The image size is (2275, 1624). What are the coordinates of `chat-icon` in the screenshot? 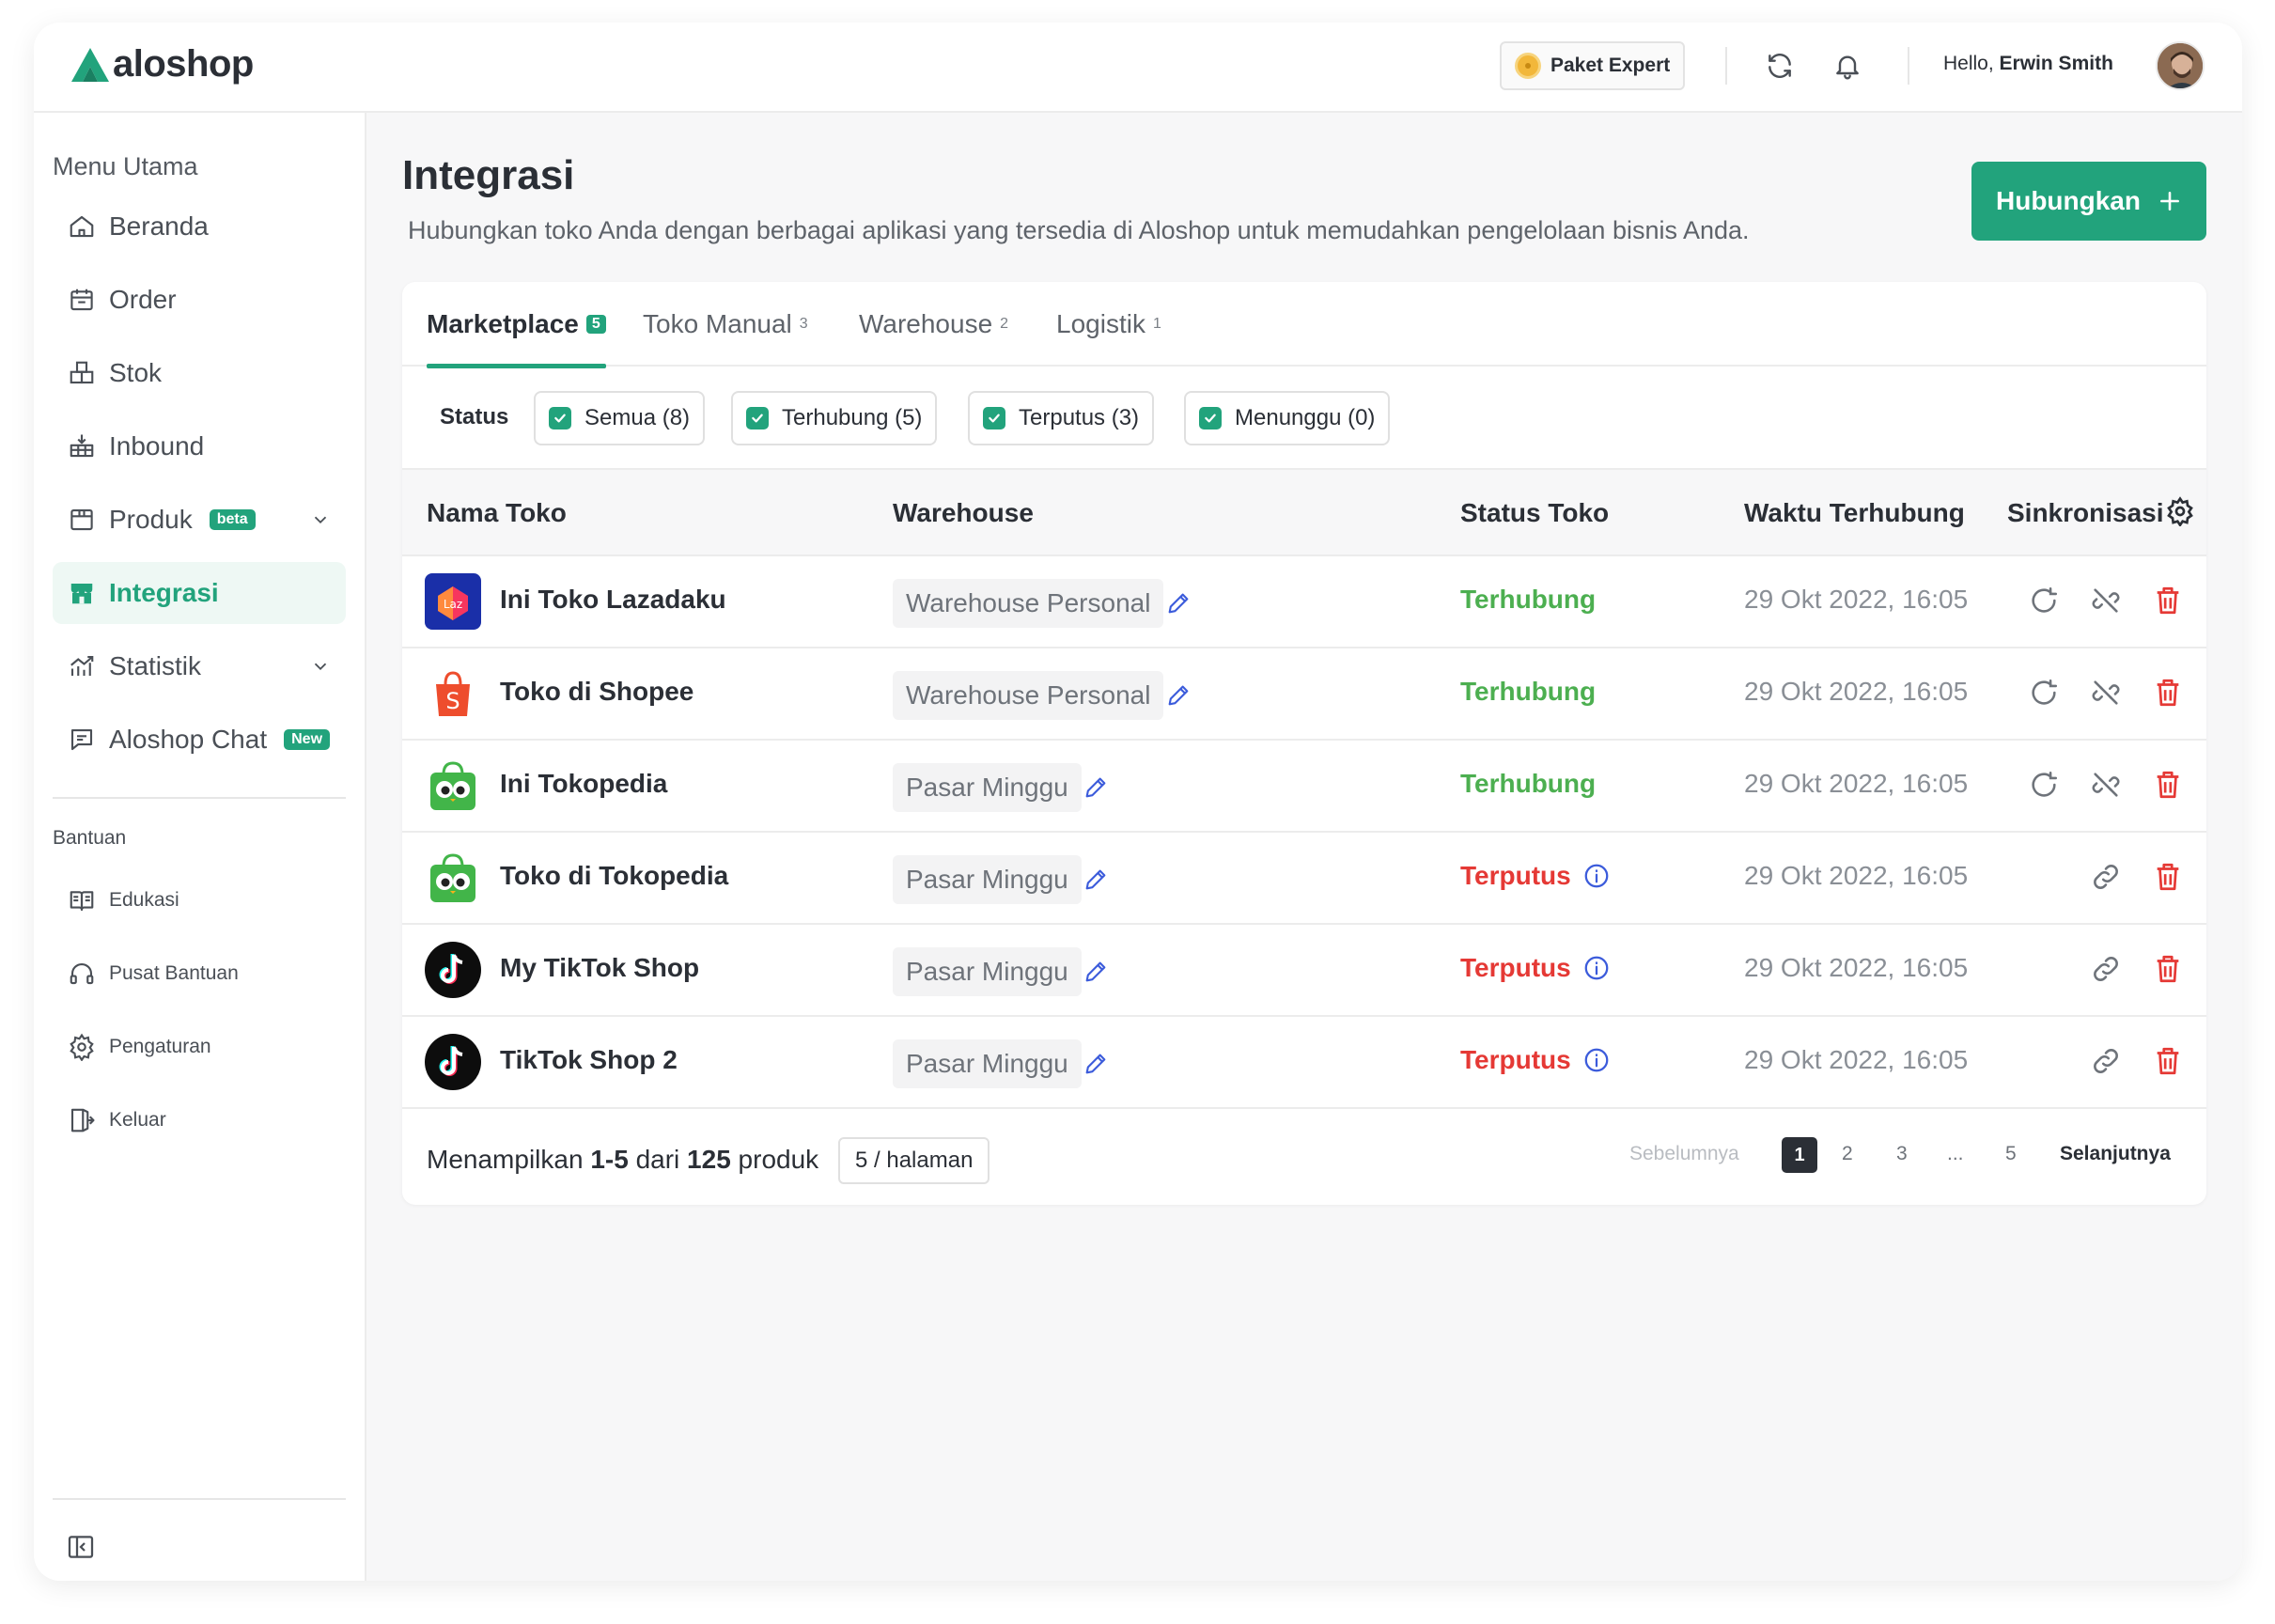 It's located at (81, 739).